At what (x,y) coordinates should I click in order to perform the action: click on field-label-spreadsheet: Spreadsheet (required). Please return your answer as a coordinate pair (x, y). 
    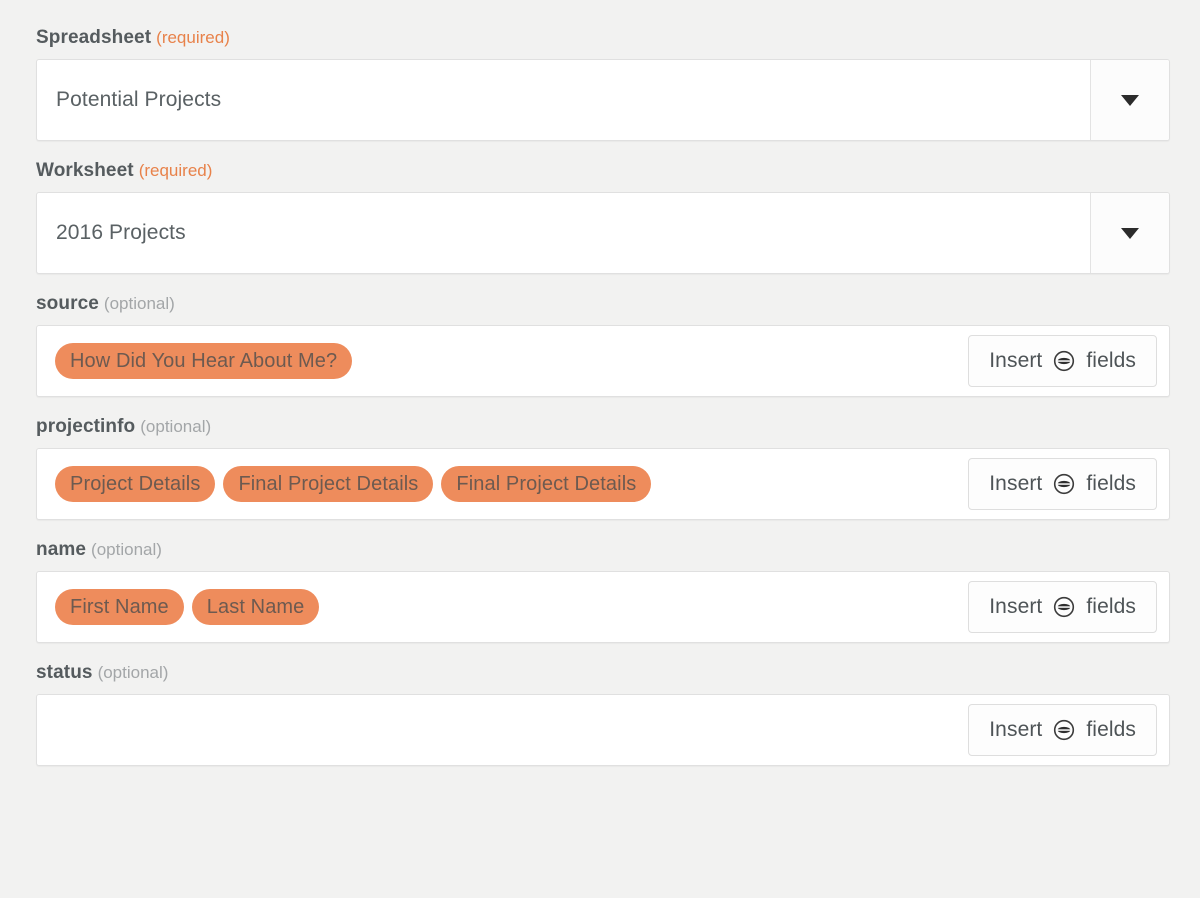
    Looking at the image, I should click on (603, 38).